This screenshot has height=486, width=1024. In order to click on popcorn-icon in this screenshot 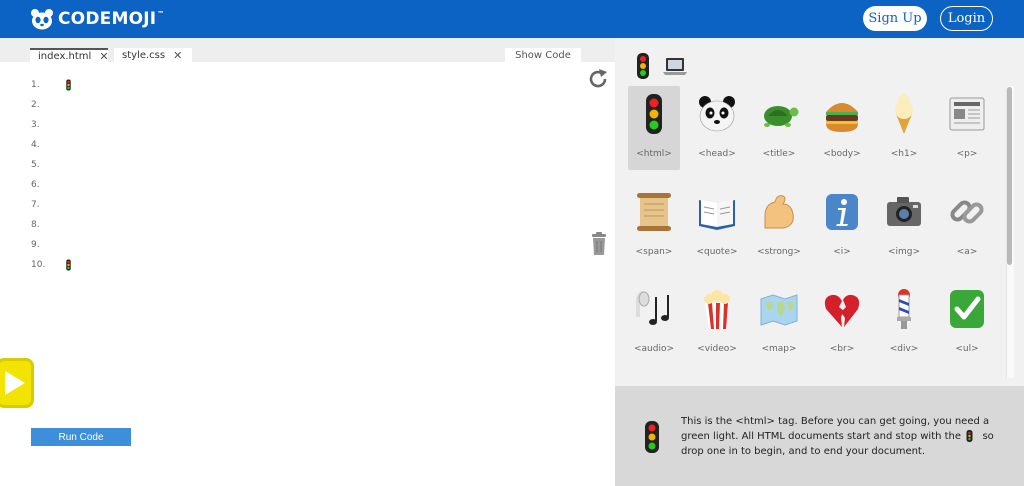, I will do `click(717, 309)`.